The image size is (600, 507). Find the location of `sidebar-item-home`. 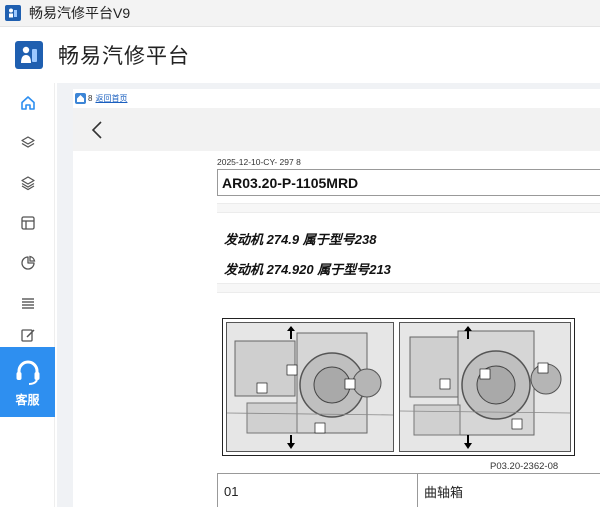

sidebar-item-home is located at coordinates (27, 103).